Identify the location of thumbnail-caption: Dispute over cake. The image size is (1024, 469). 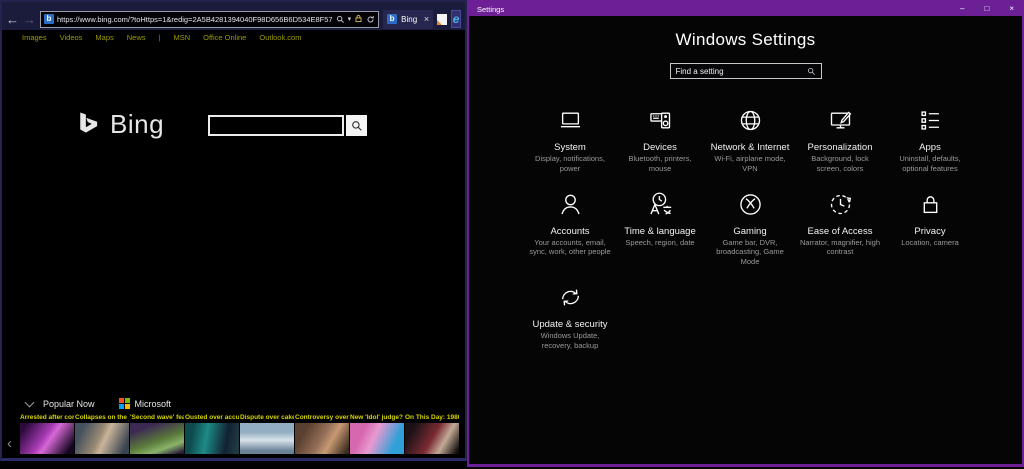
(267, 417).